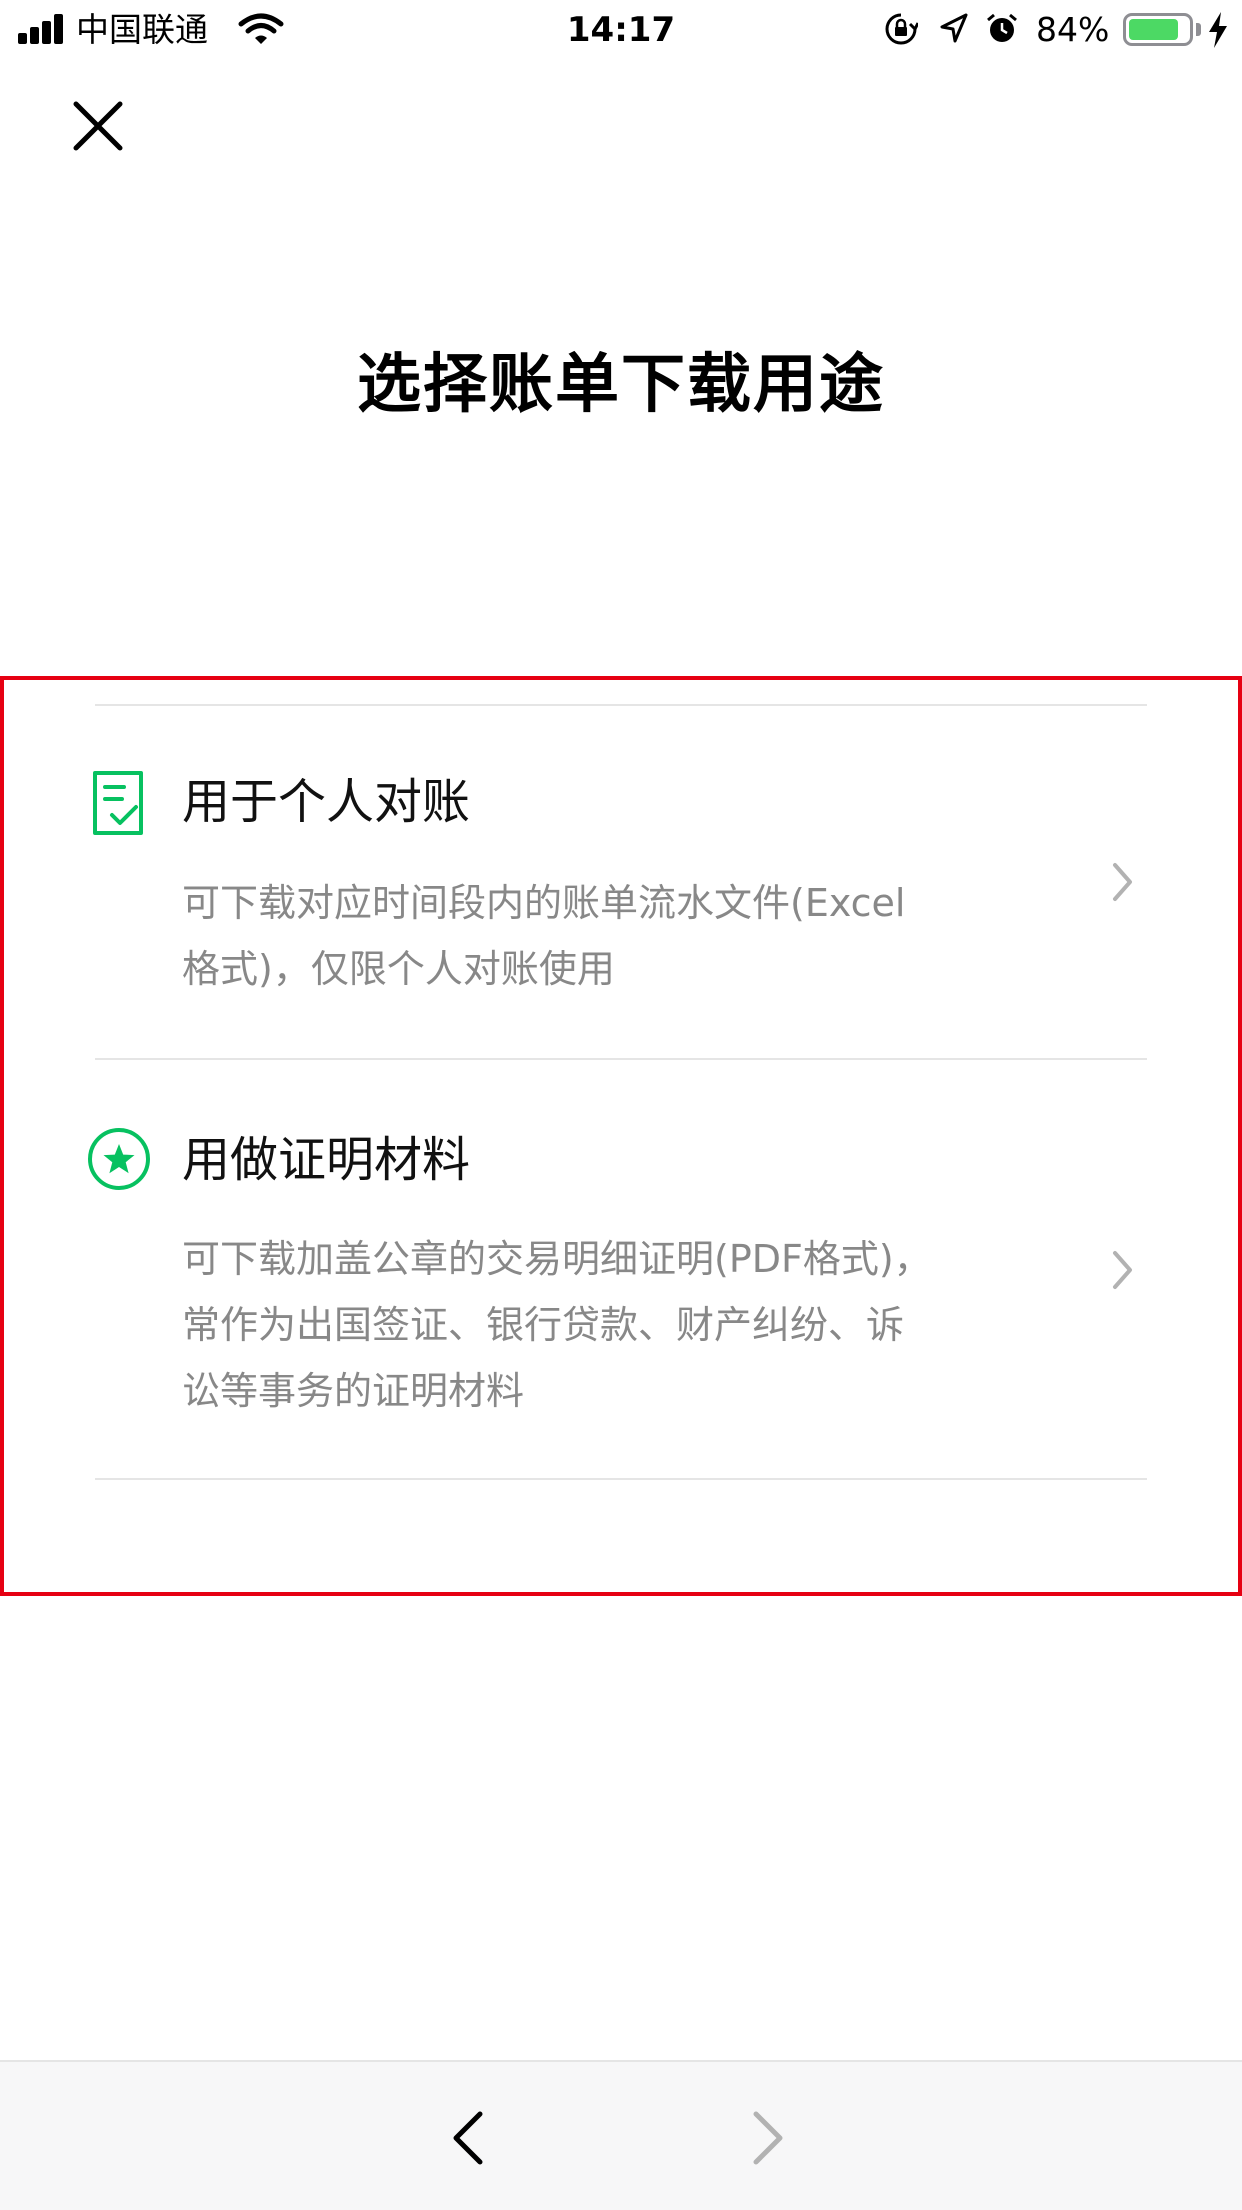  I want to click on option-description-line: 格式)，仅限个人对账使用, so click(398, 969).